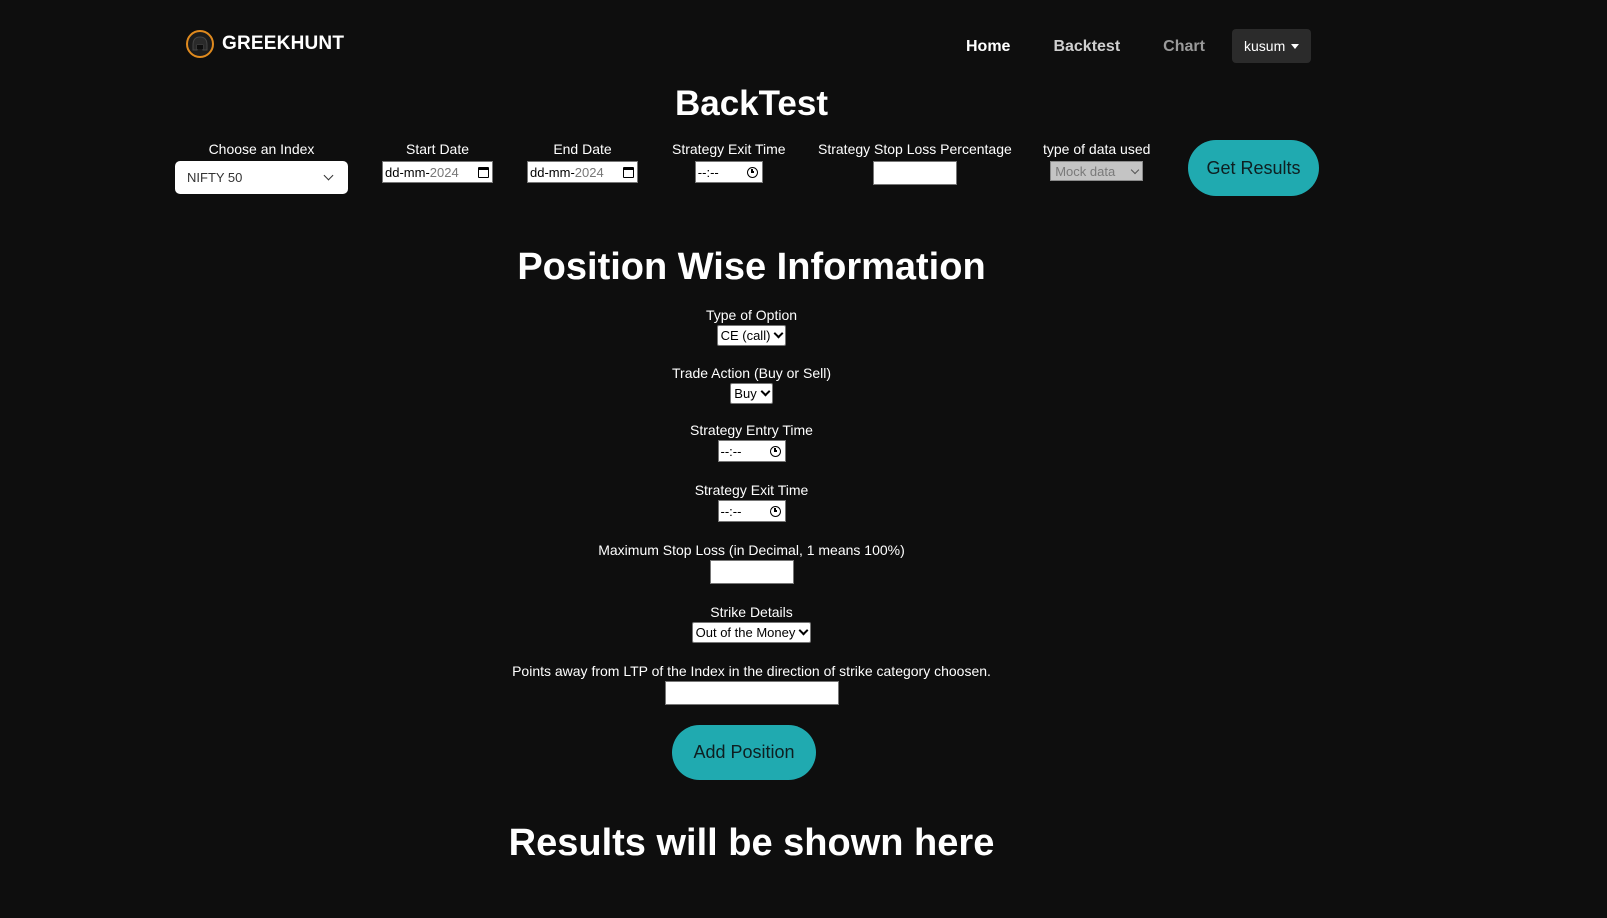 Image resolution: width=1607 pixels, height=918 pixels. I want to click on exit-time-value: --:--, so click(708, 172).